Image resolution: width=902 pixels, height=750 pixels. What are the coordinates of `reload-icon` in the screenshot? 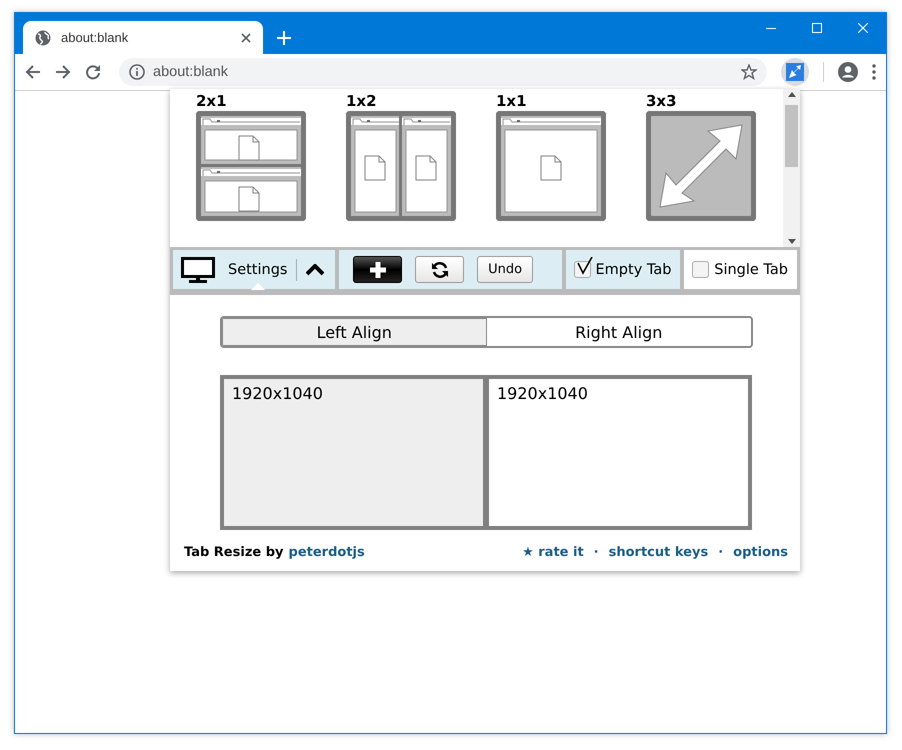 It's located at (93, 72).